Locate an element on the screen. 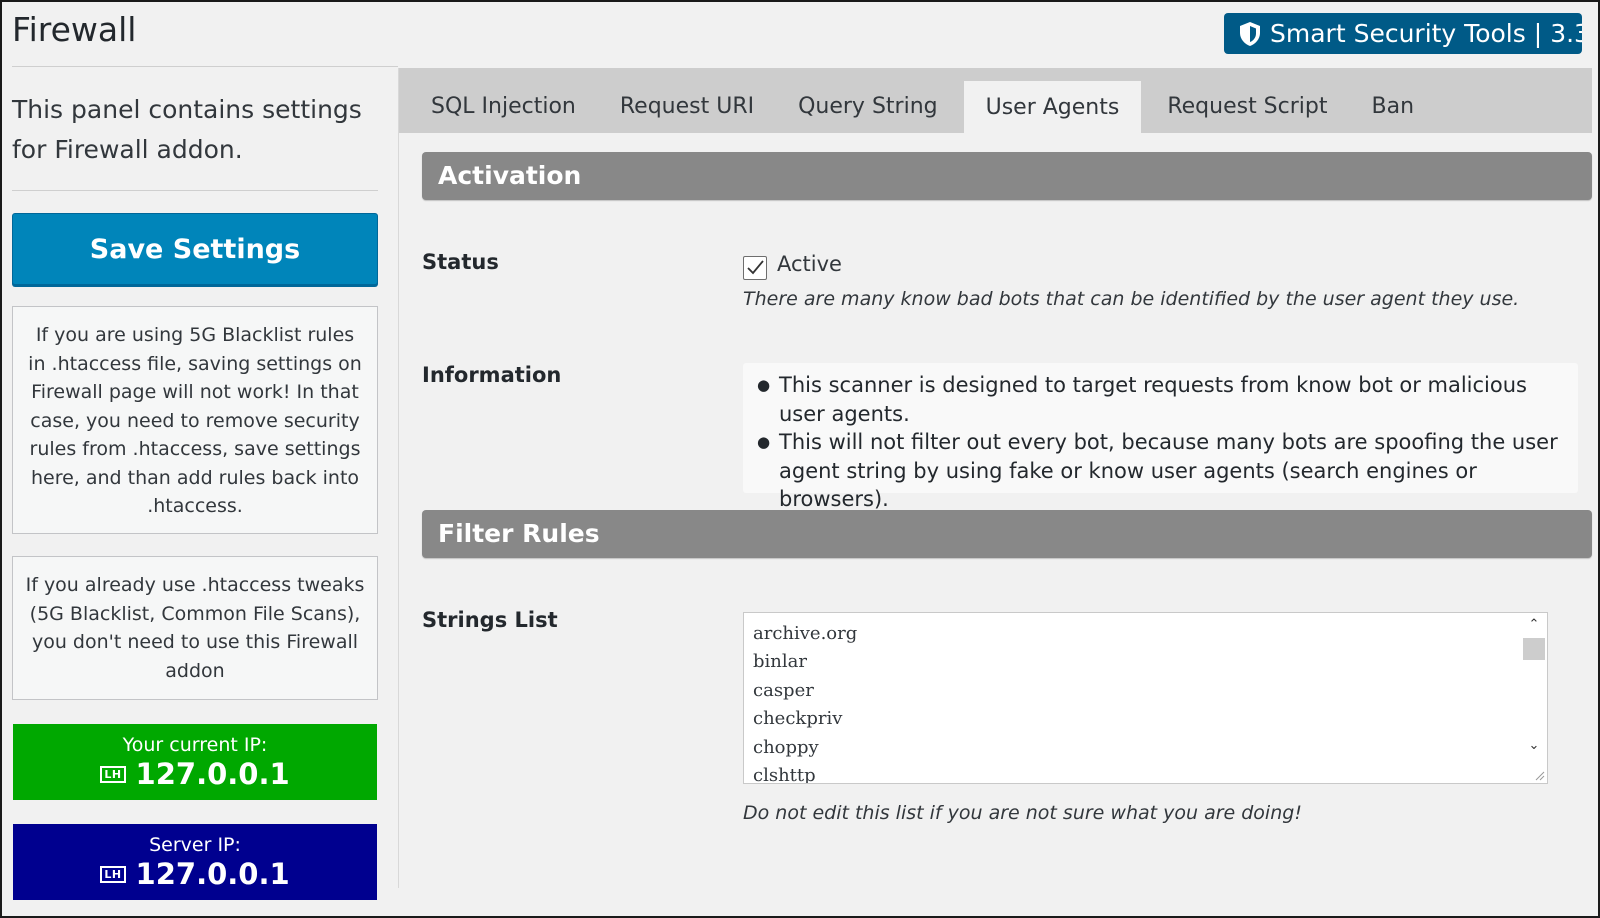 The width and height of the screenshot is (1600, 918). save-settings-button: Save Settings is located at coordinates (195, 249).